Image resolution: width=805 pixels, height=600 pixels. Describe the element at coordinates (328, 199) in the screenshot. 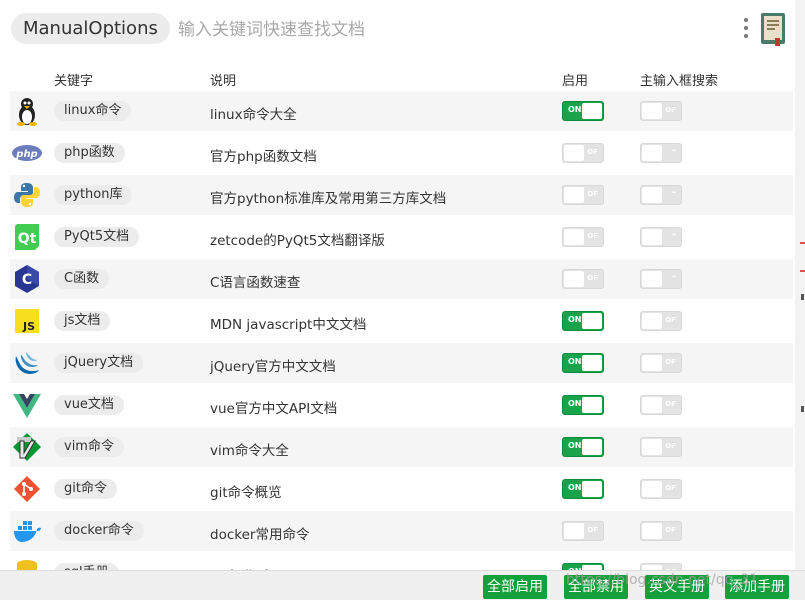

I see `description-text: 官方python标准库及常用第三方库文档` at that location.